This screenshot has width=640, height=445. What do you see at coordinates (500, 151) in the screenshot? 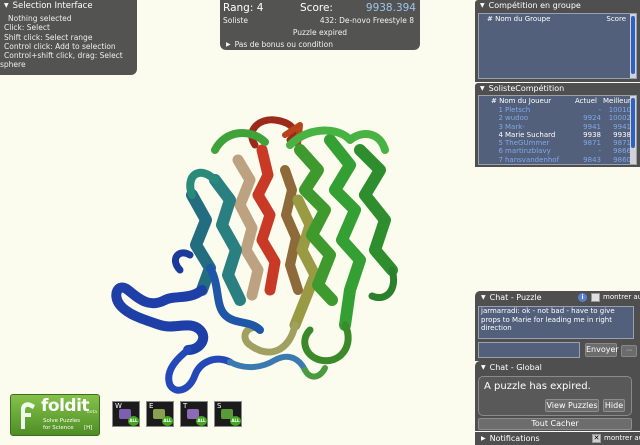
I see `player-rank: 6` at bounding box center [500, 151].